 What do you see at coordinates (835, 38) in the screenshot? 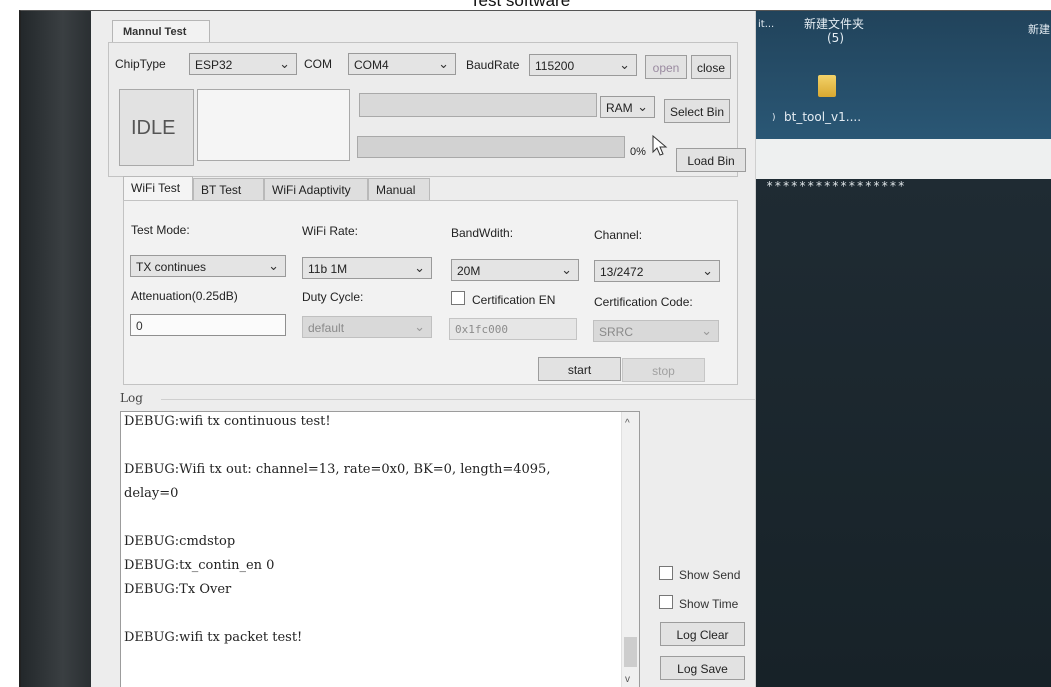
I see `desktop-folder-count: (5)` at bounding box center [835, 38].